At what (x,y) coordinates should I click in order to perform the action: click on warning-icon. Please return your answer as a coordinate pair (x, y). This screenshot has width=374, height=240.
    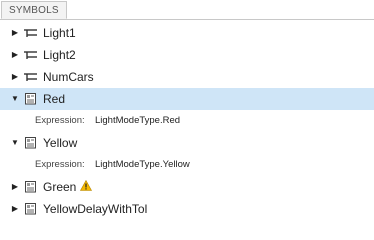
    Looking at the image, I should click on (86, 185).